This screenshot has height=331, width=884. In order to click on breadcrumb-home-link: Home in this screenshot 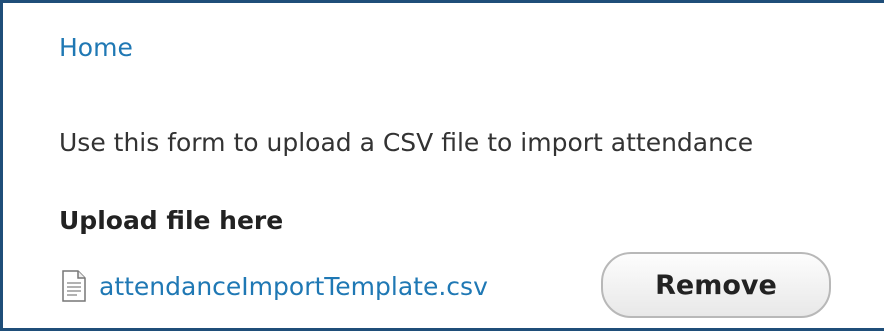, I will do `click(96, 47)`.